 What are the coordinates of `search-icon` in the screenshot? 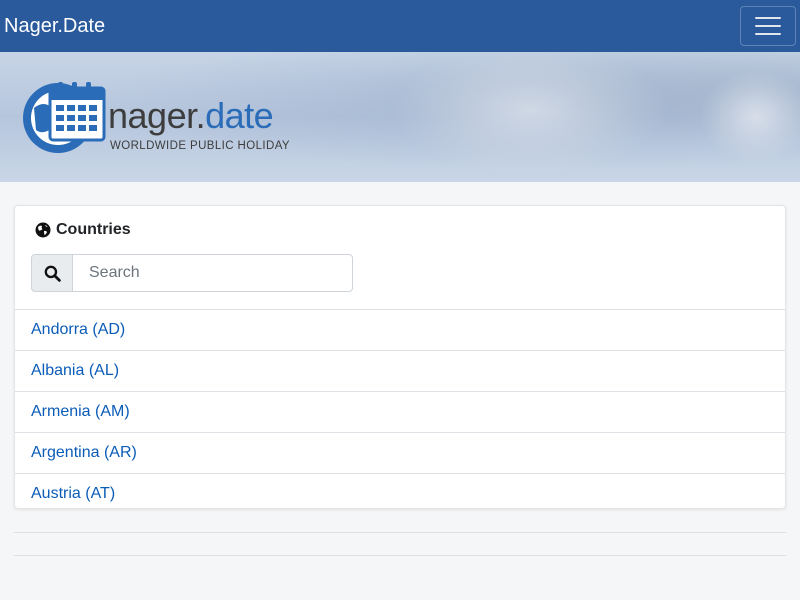 It's located at (52, 273).